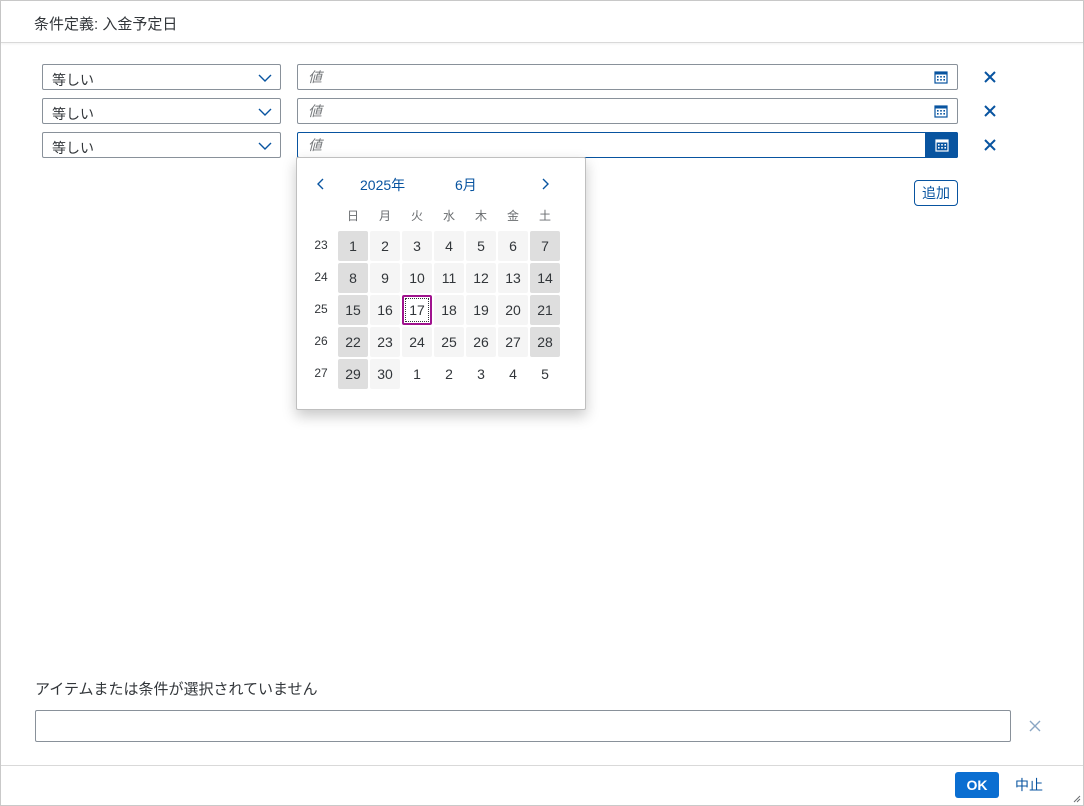  What do you see at coordinates (353, 374) in the screenshot?
I see `calendar-day: 29` at bounding box center [353, 374].